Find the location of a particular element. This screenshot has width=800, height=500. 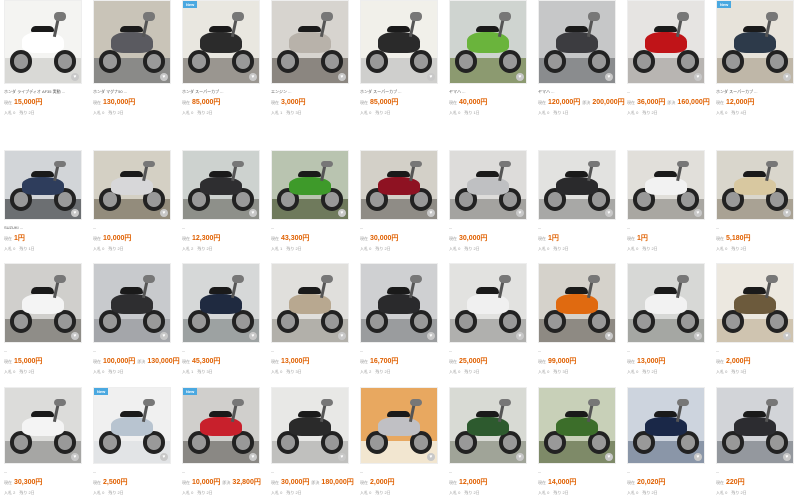

listing-card: ♥ ... 現在 12,000円 入札 0 残り 2日 is located at coordinates (493, 443).